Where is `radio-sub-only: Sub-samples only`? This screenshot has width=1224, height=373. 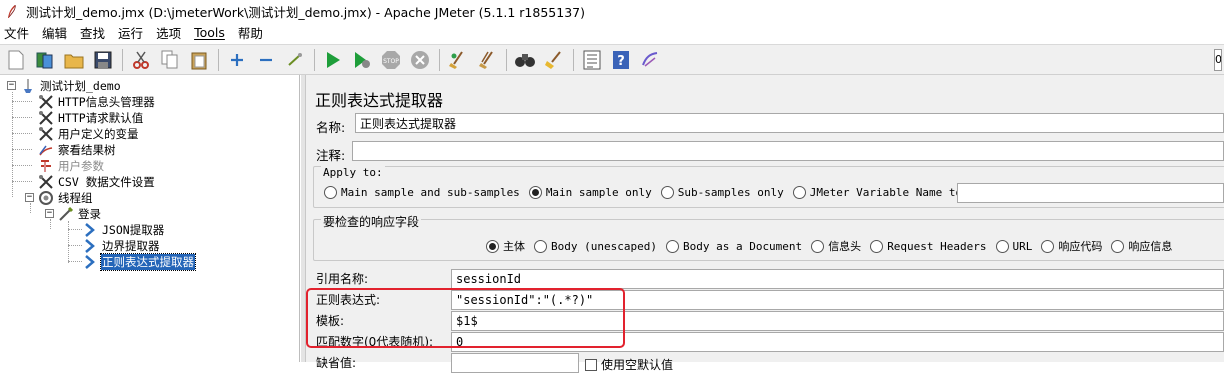
radio-sub-only: Sub-samples only is located at coordinates (722, 192).